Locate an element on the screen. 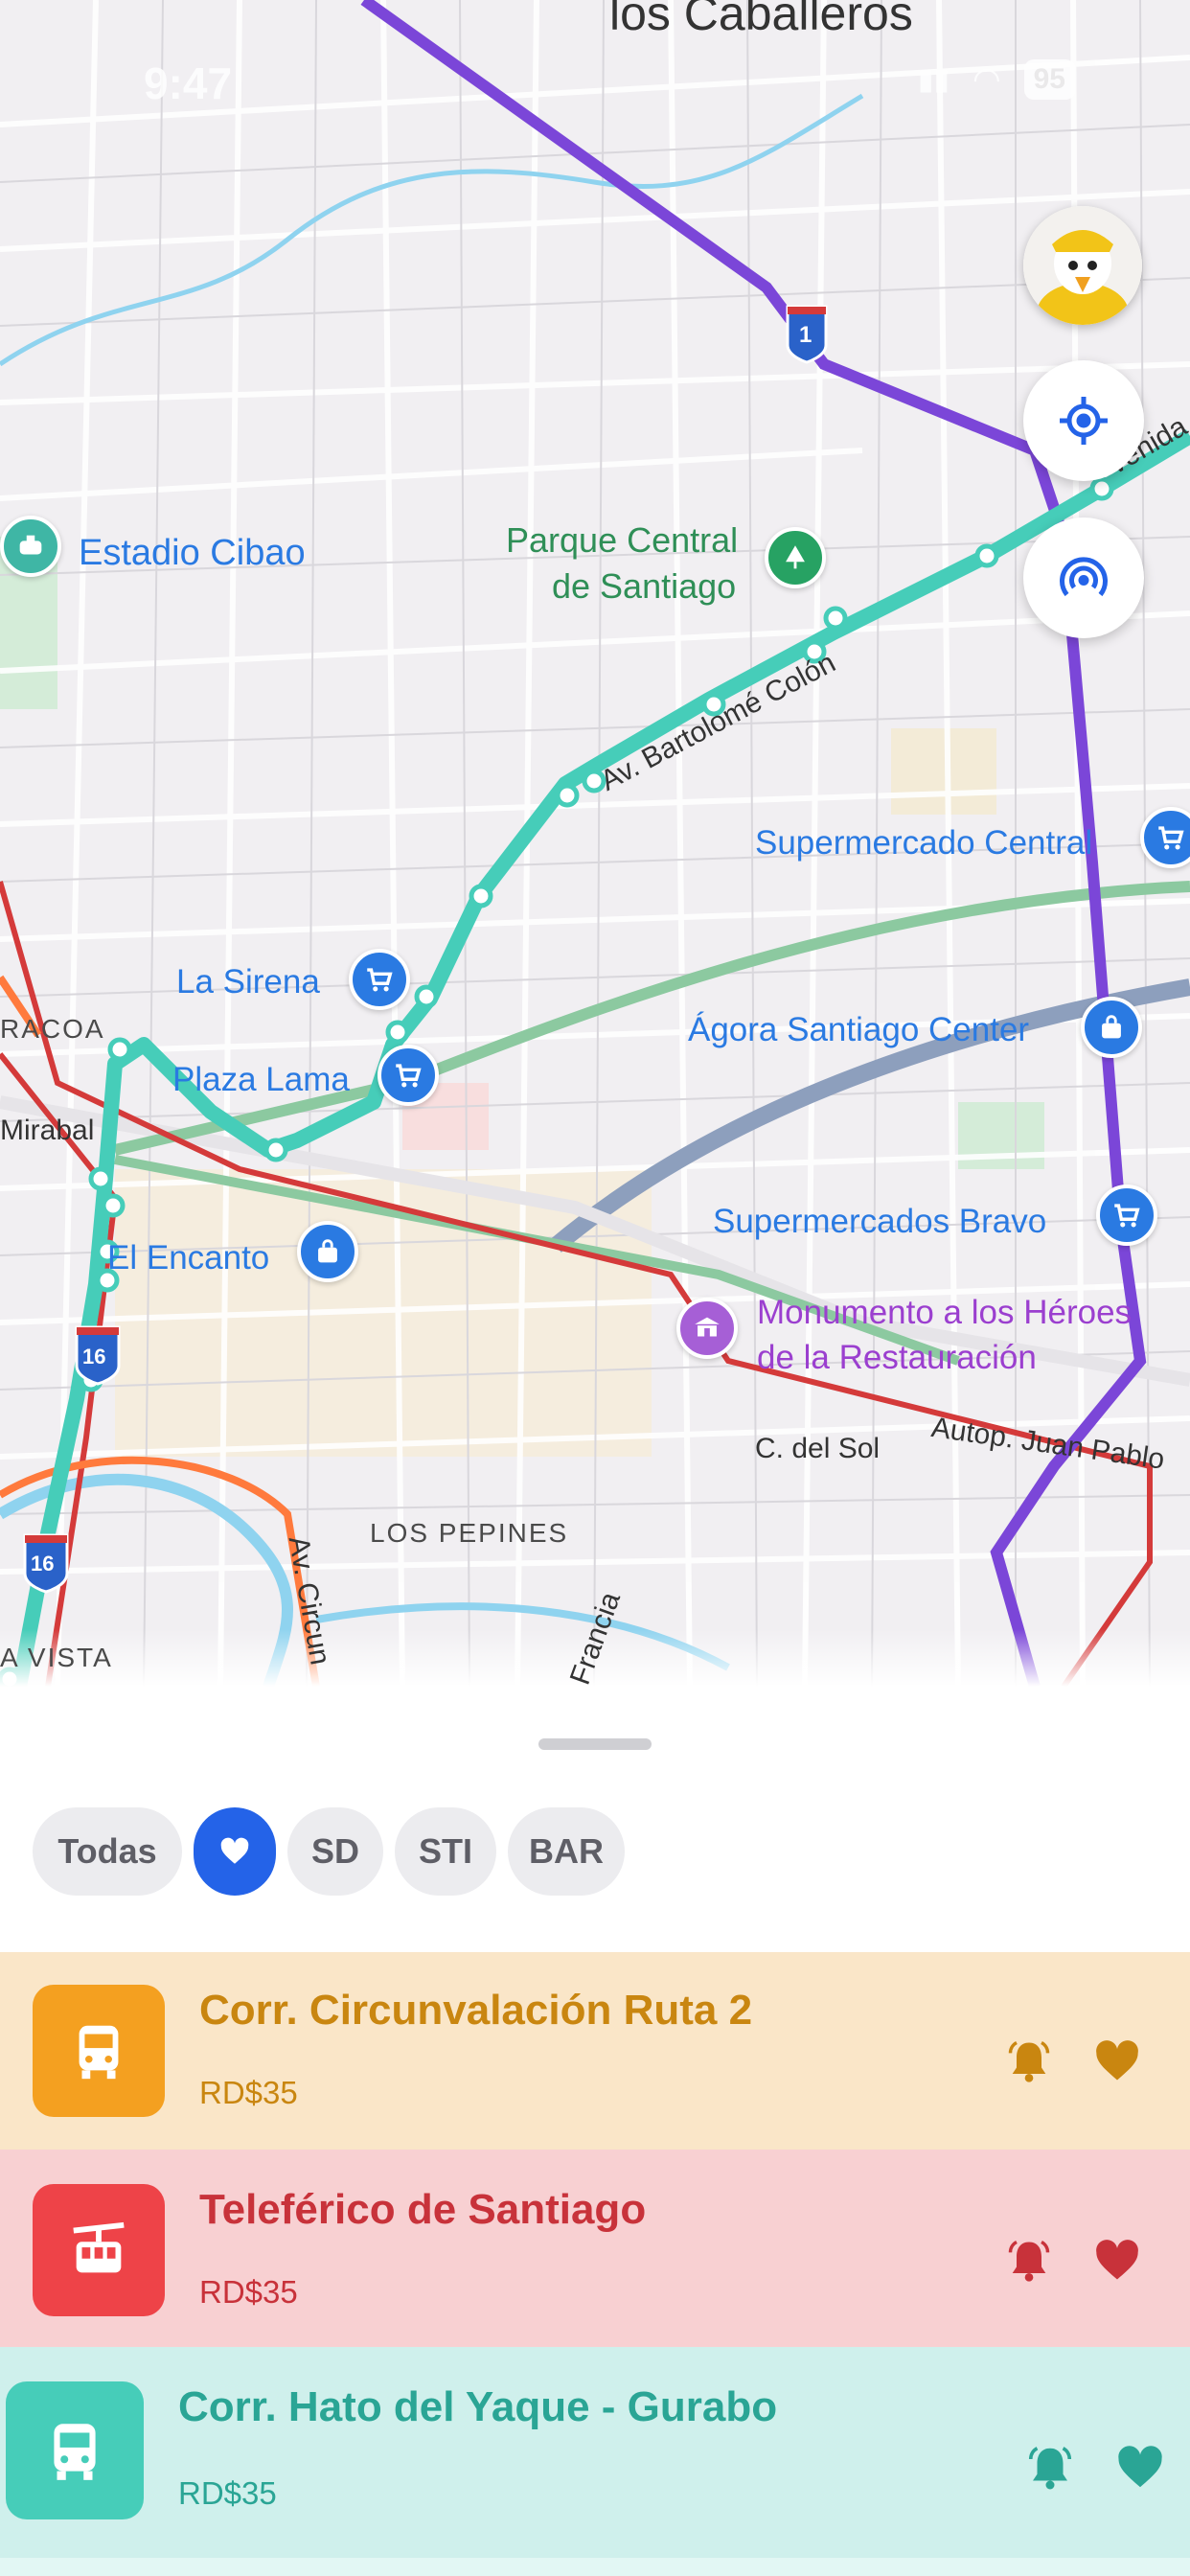  chip-todas: Todas is located at coordinates (107, 1851).